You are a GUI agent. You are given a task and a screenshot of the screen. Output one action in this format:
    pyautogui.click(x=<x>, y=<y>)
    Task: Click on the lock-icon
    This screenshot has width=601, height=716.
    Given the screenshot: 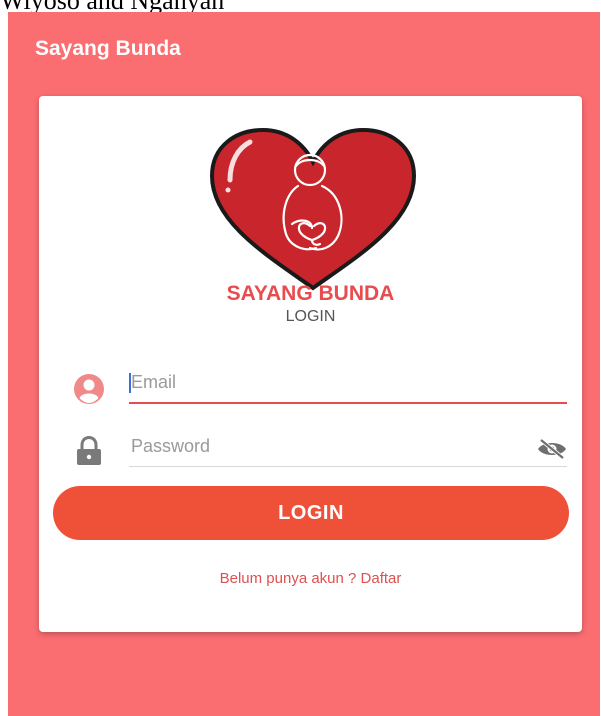 What is the action you would take?
    pyautogui.click(x=89, y=450)
    